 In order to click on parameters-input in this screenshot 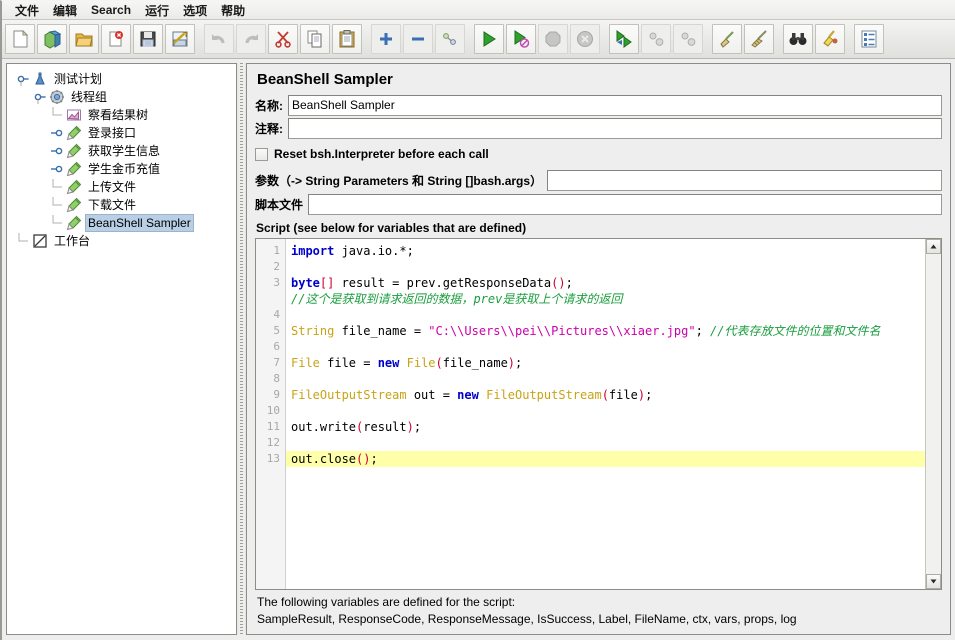, I will do `click(744, 180)`.